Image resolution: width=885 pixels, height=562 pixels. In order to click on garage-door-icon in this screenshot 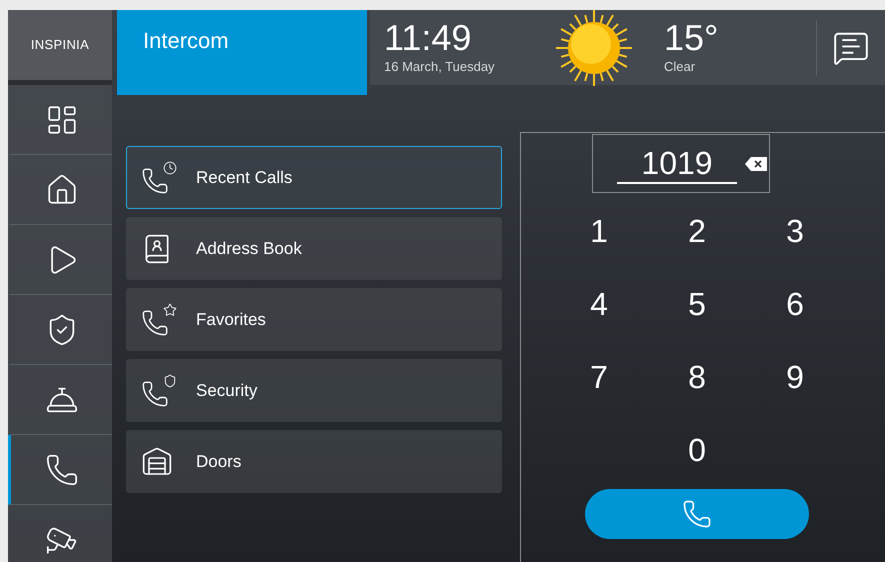, I will do `click(157, 462)`.